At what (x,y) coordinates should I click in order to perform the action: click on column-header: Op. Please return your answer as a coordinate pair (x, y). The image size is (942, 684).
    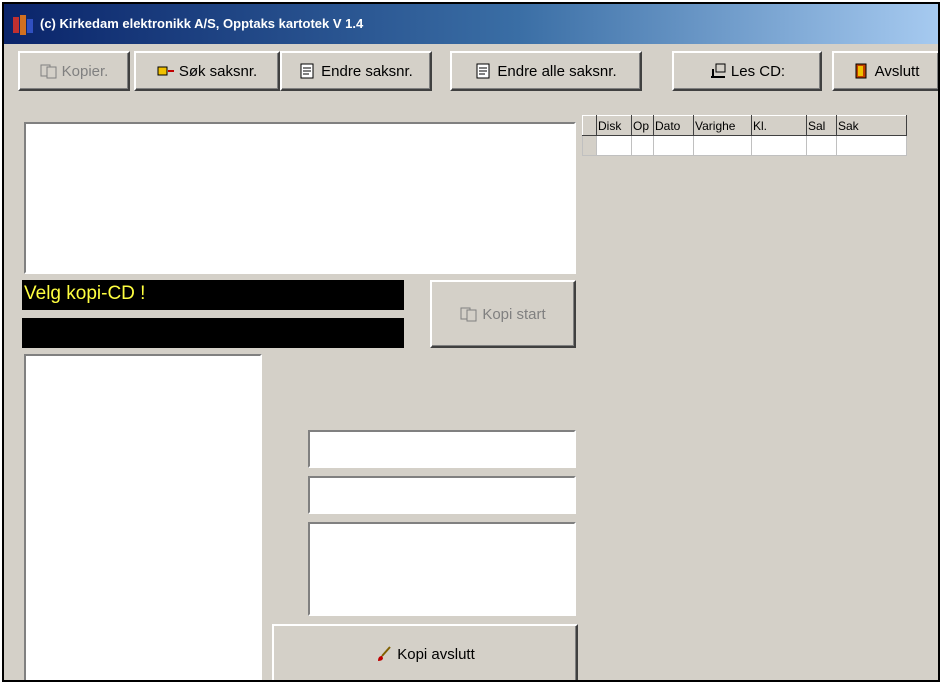
    Looking at the image, I should click on (642, 125).